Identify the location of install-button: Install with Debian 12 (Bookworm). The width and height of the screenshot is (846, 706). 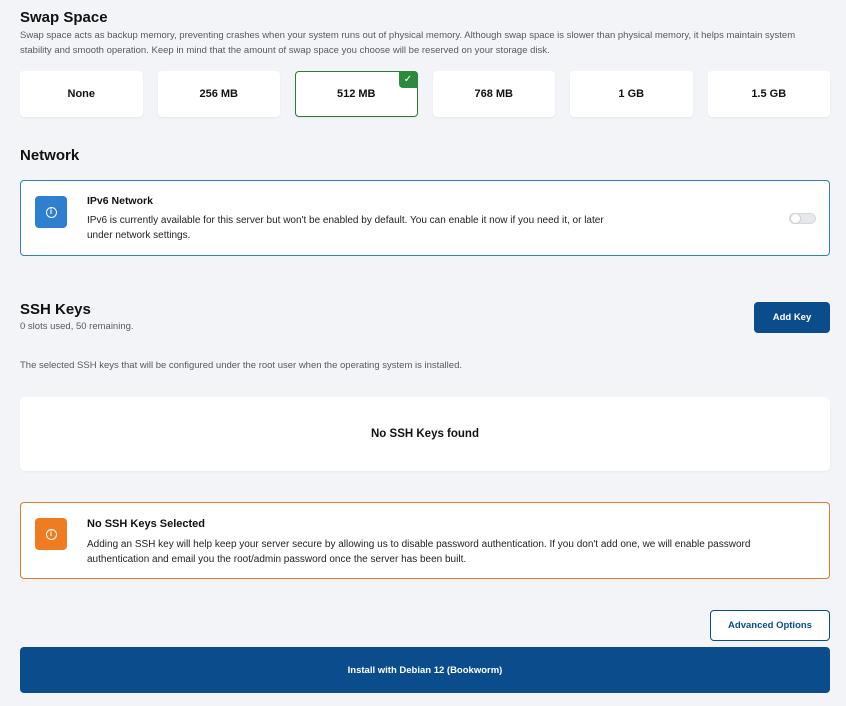
(425, 670).